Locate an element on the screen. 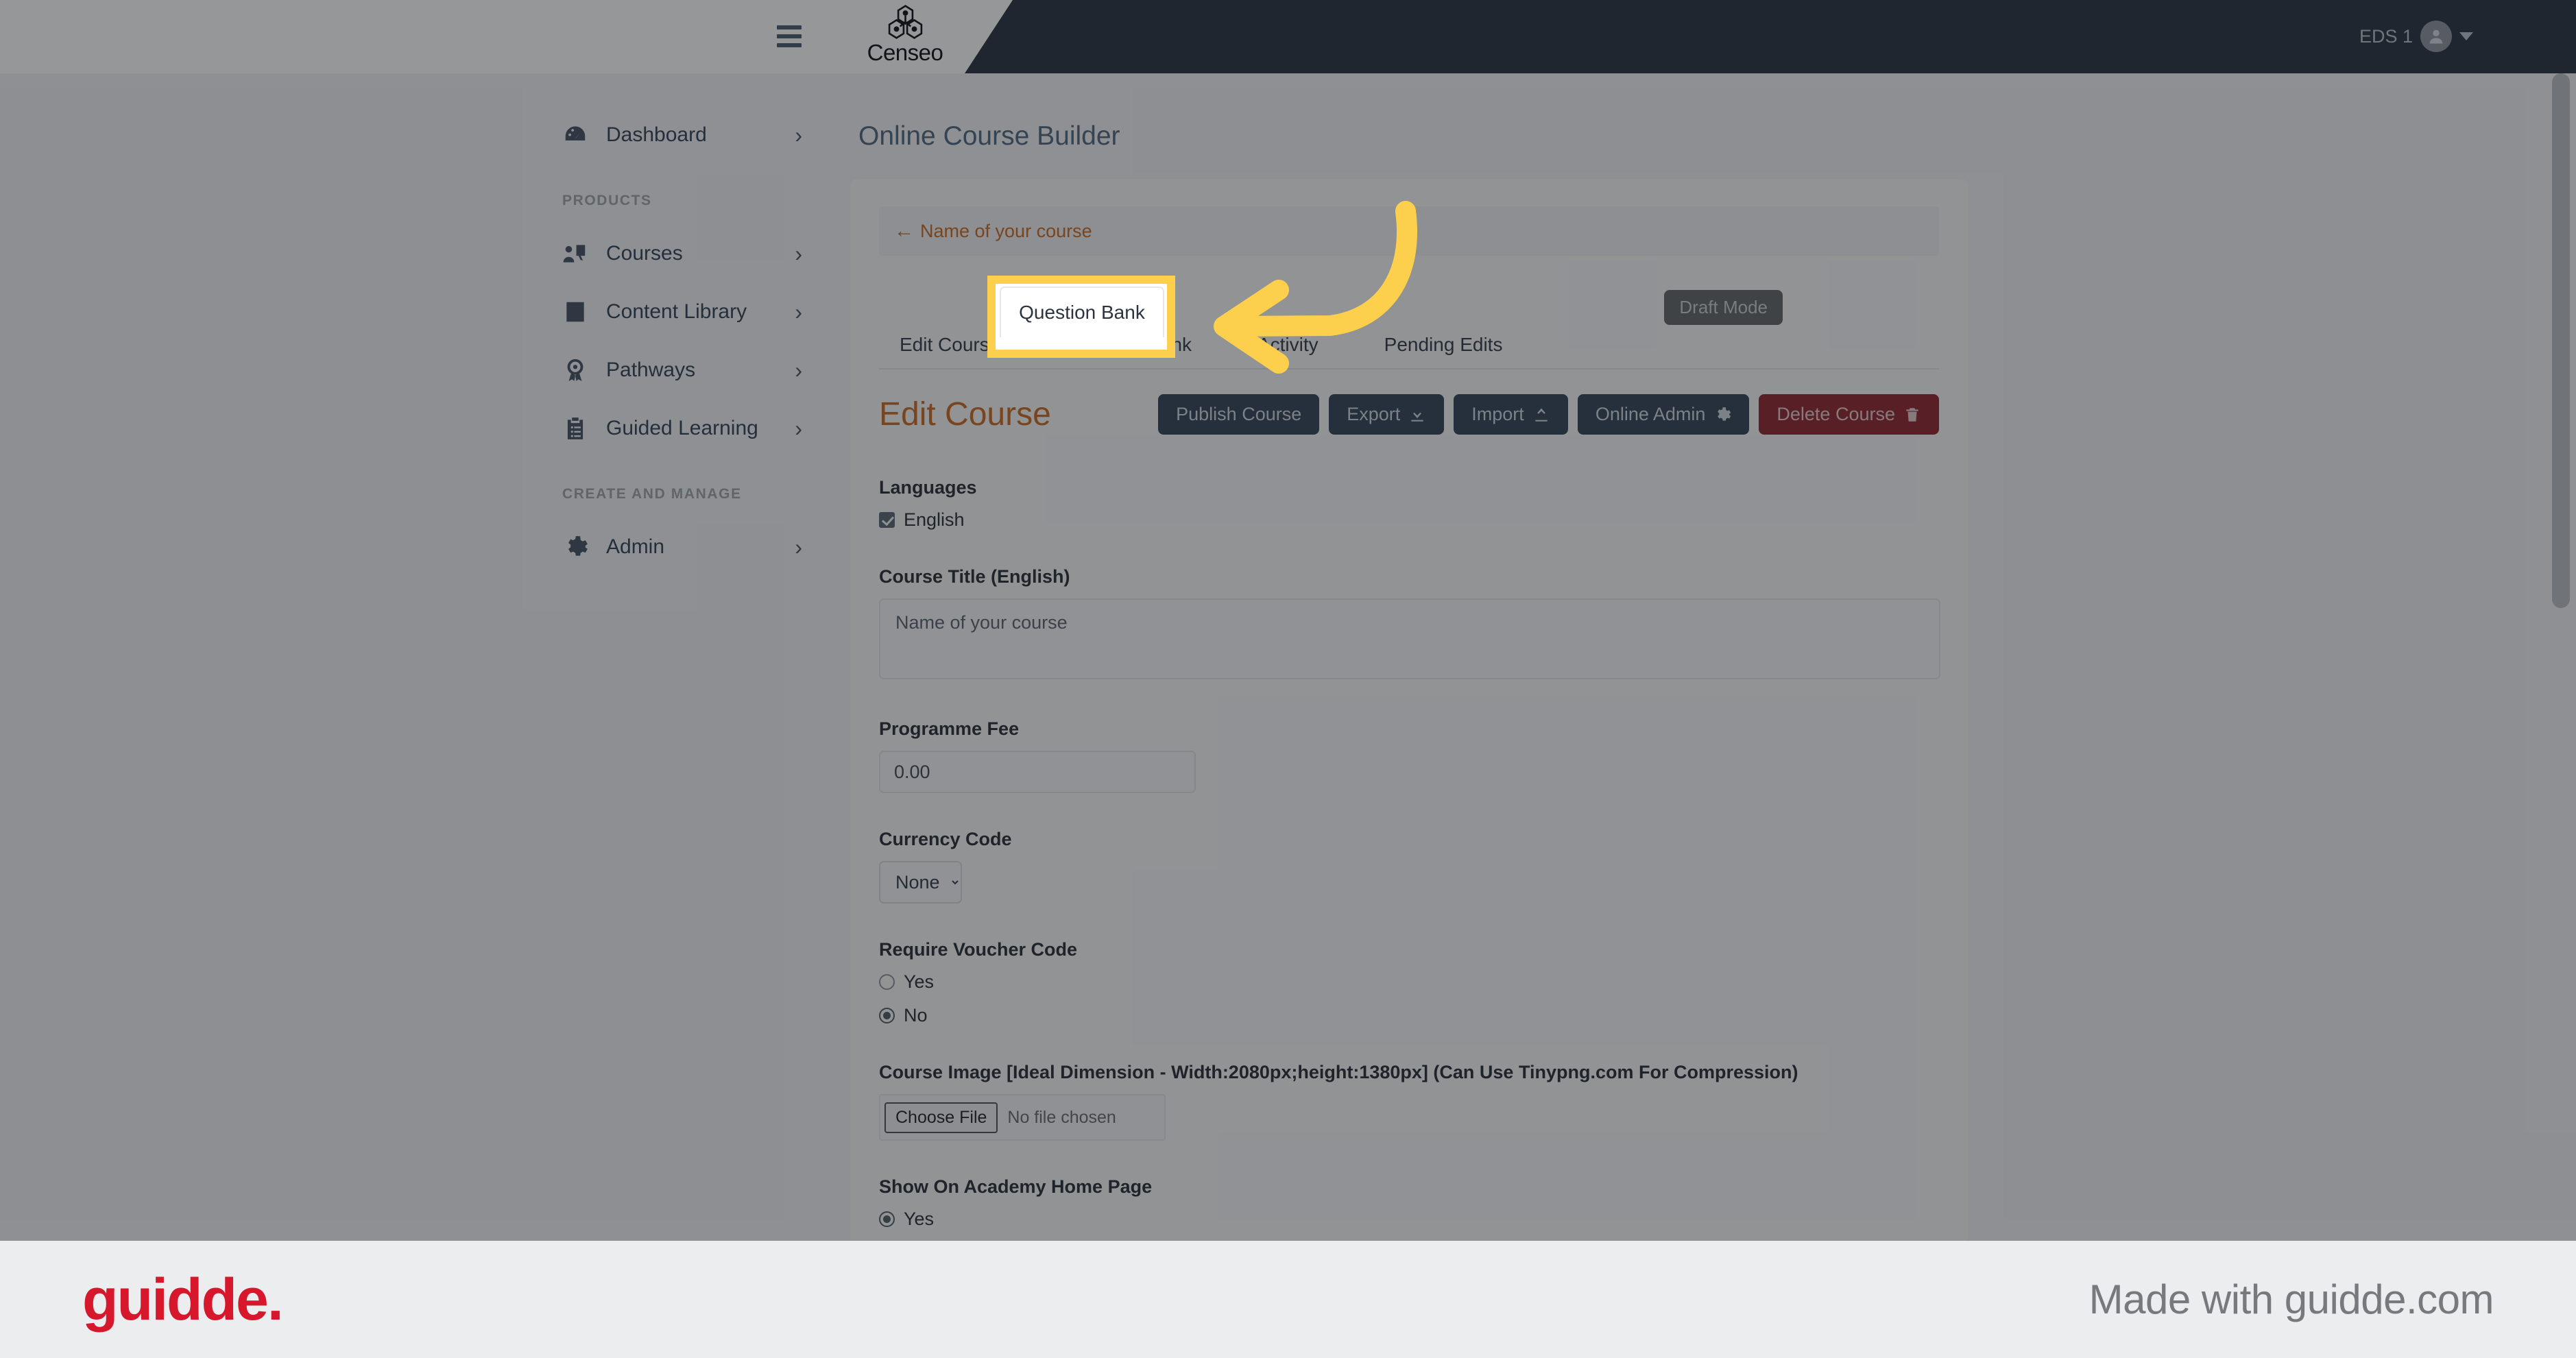 The image size is (2576, 1358). choose-file-button: Choose File is located at coordinates (941, 1117).